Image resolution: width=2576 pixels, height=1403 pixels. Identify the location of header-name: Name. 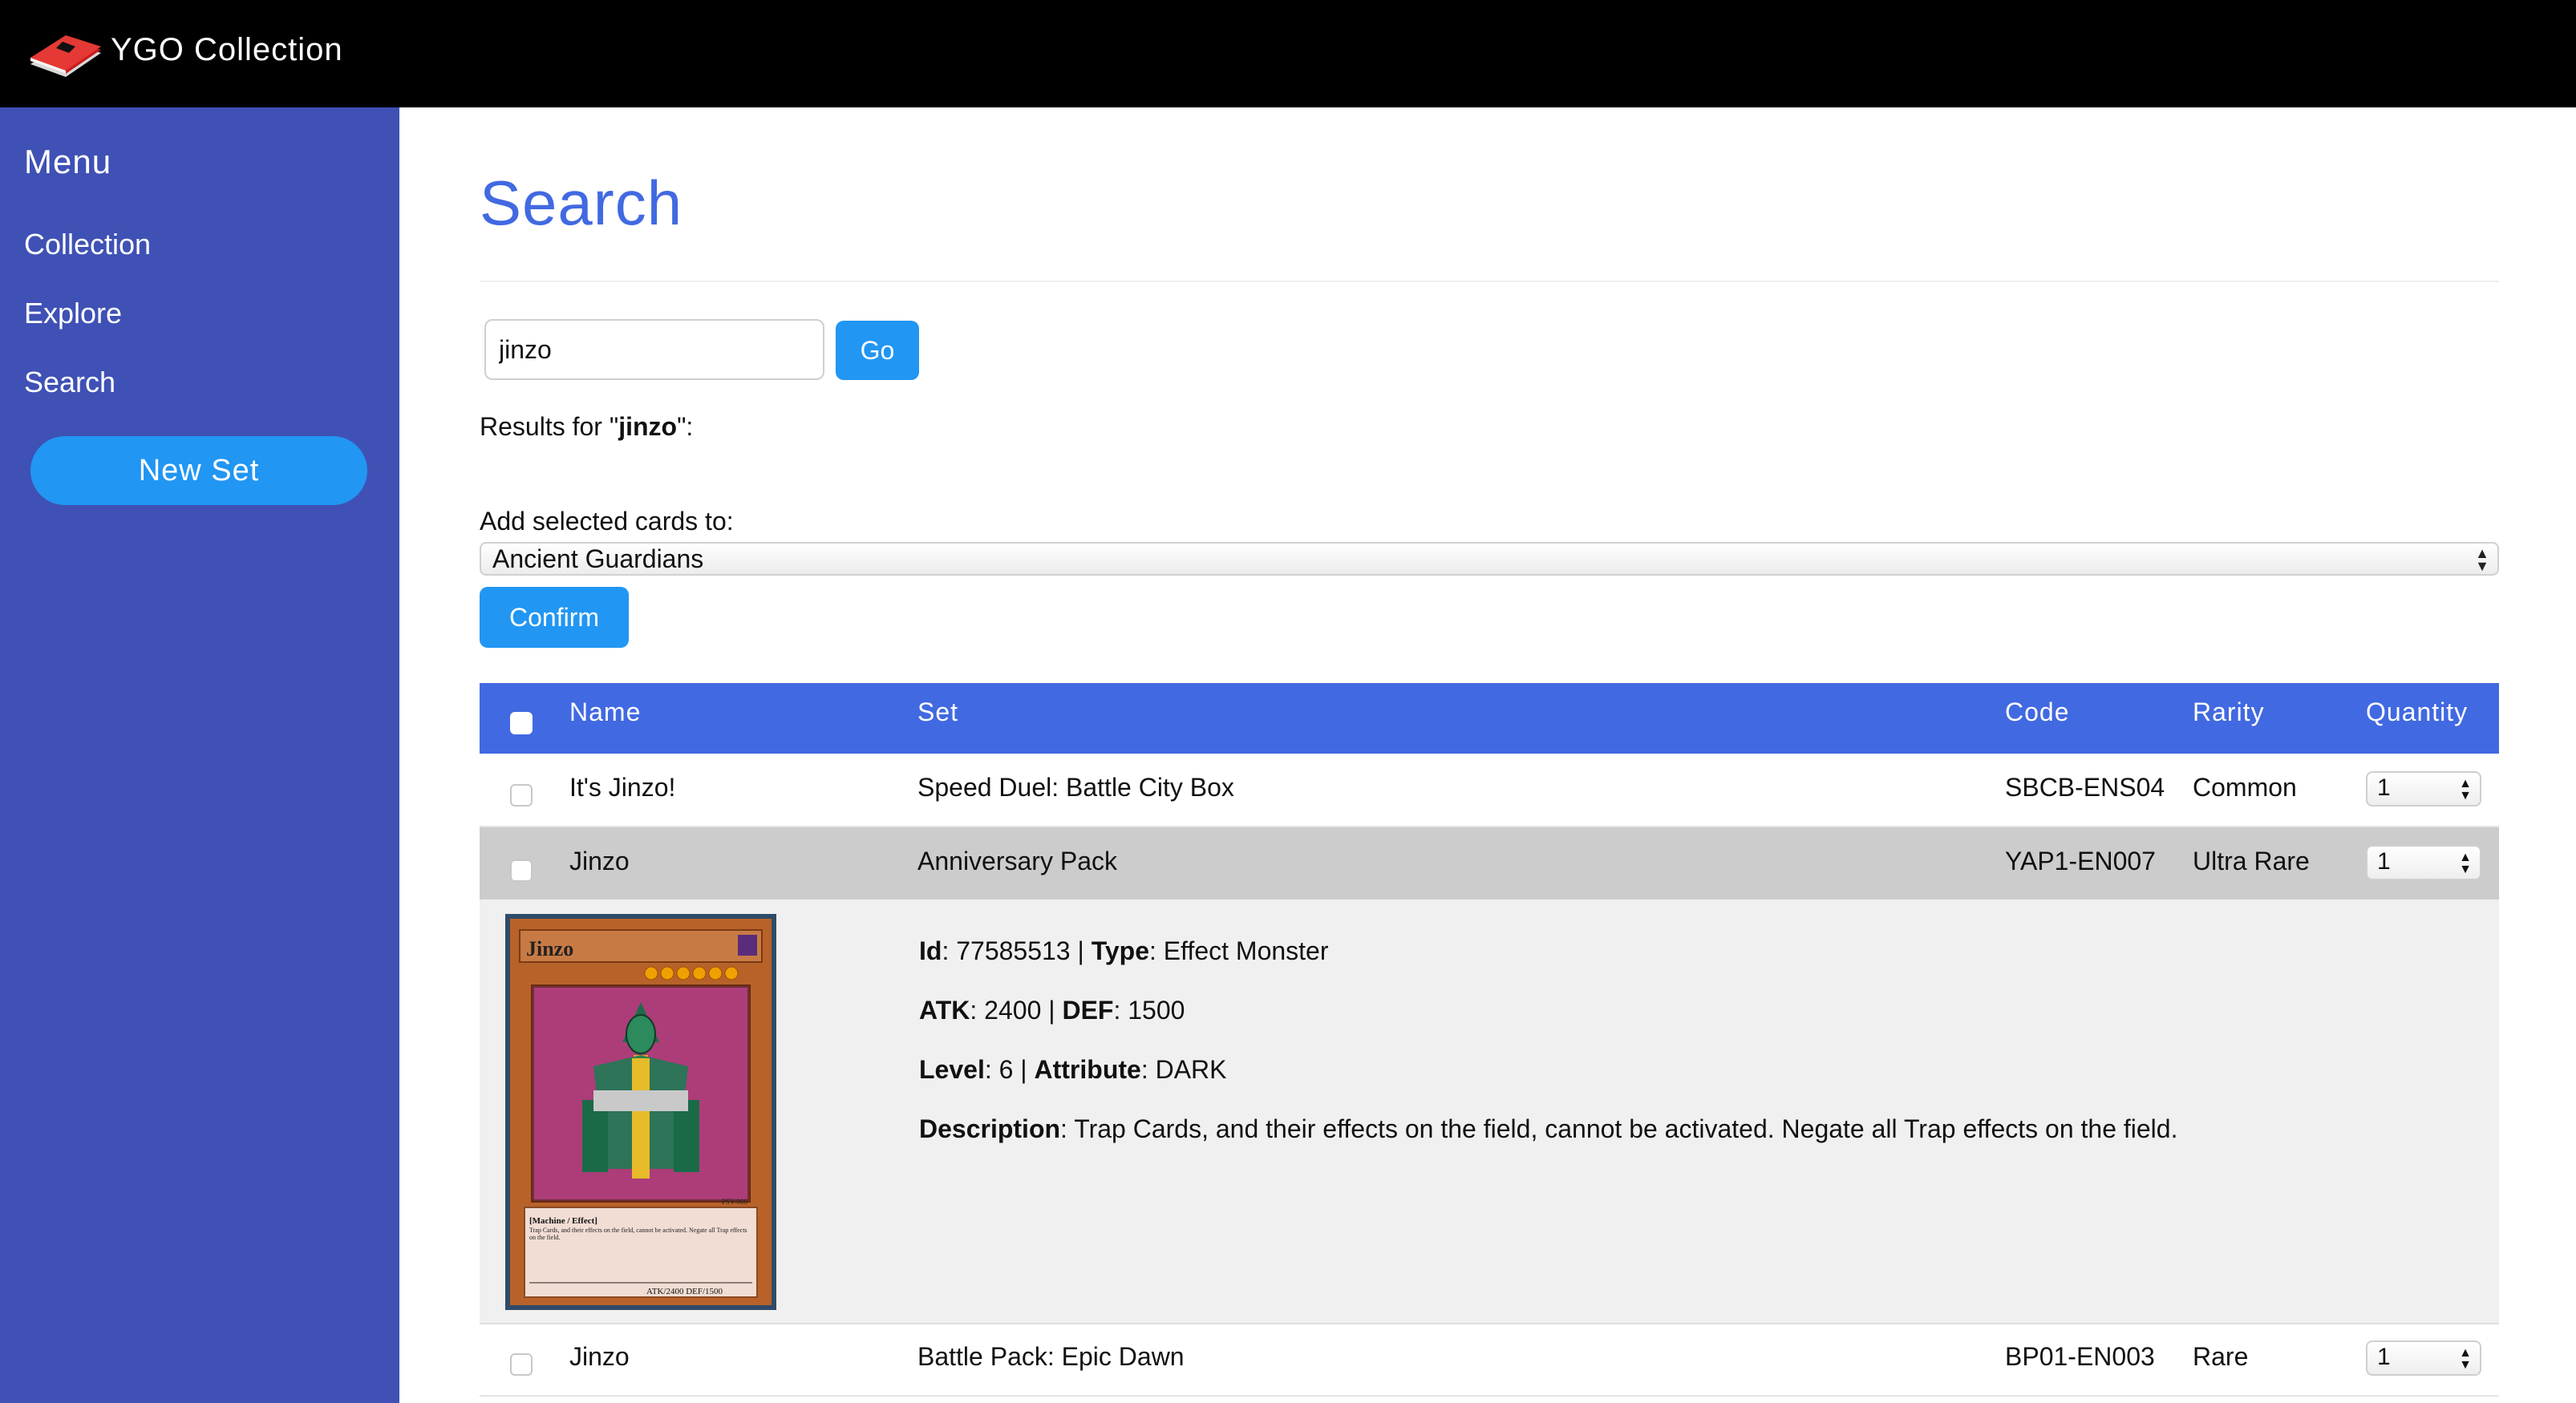
(605, 712).